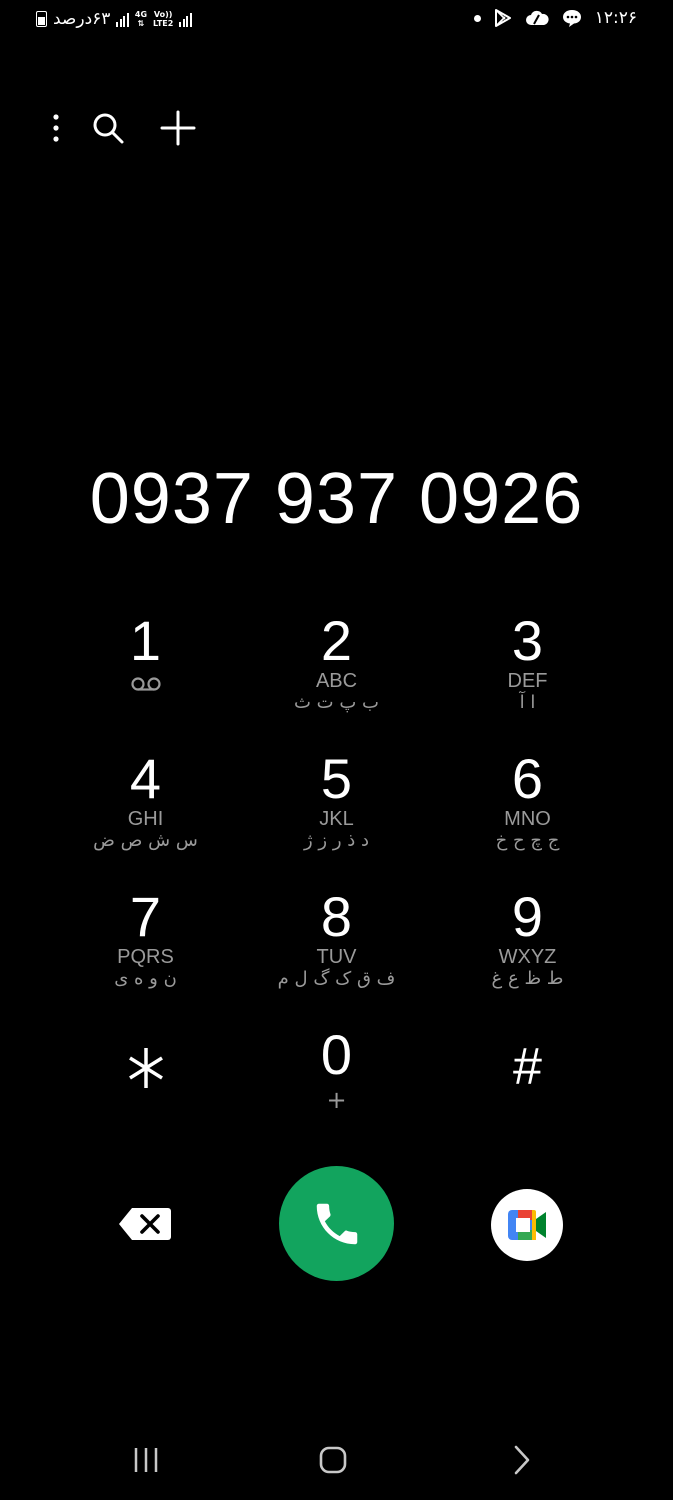 The image size is (673, 1500). I want to click on lte2-label: LTE2, so click(163, 23).